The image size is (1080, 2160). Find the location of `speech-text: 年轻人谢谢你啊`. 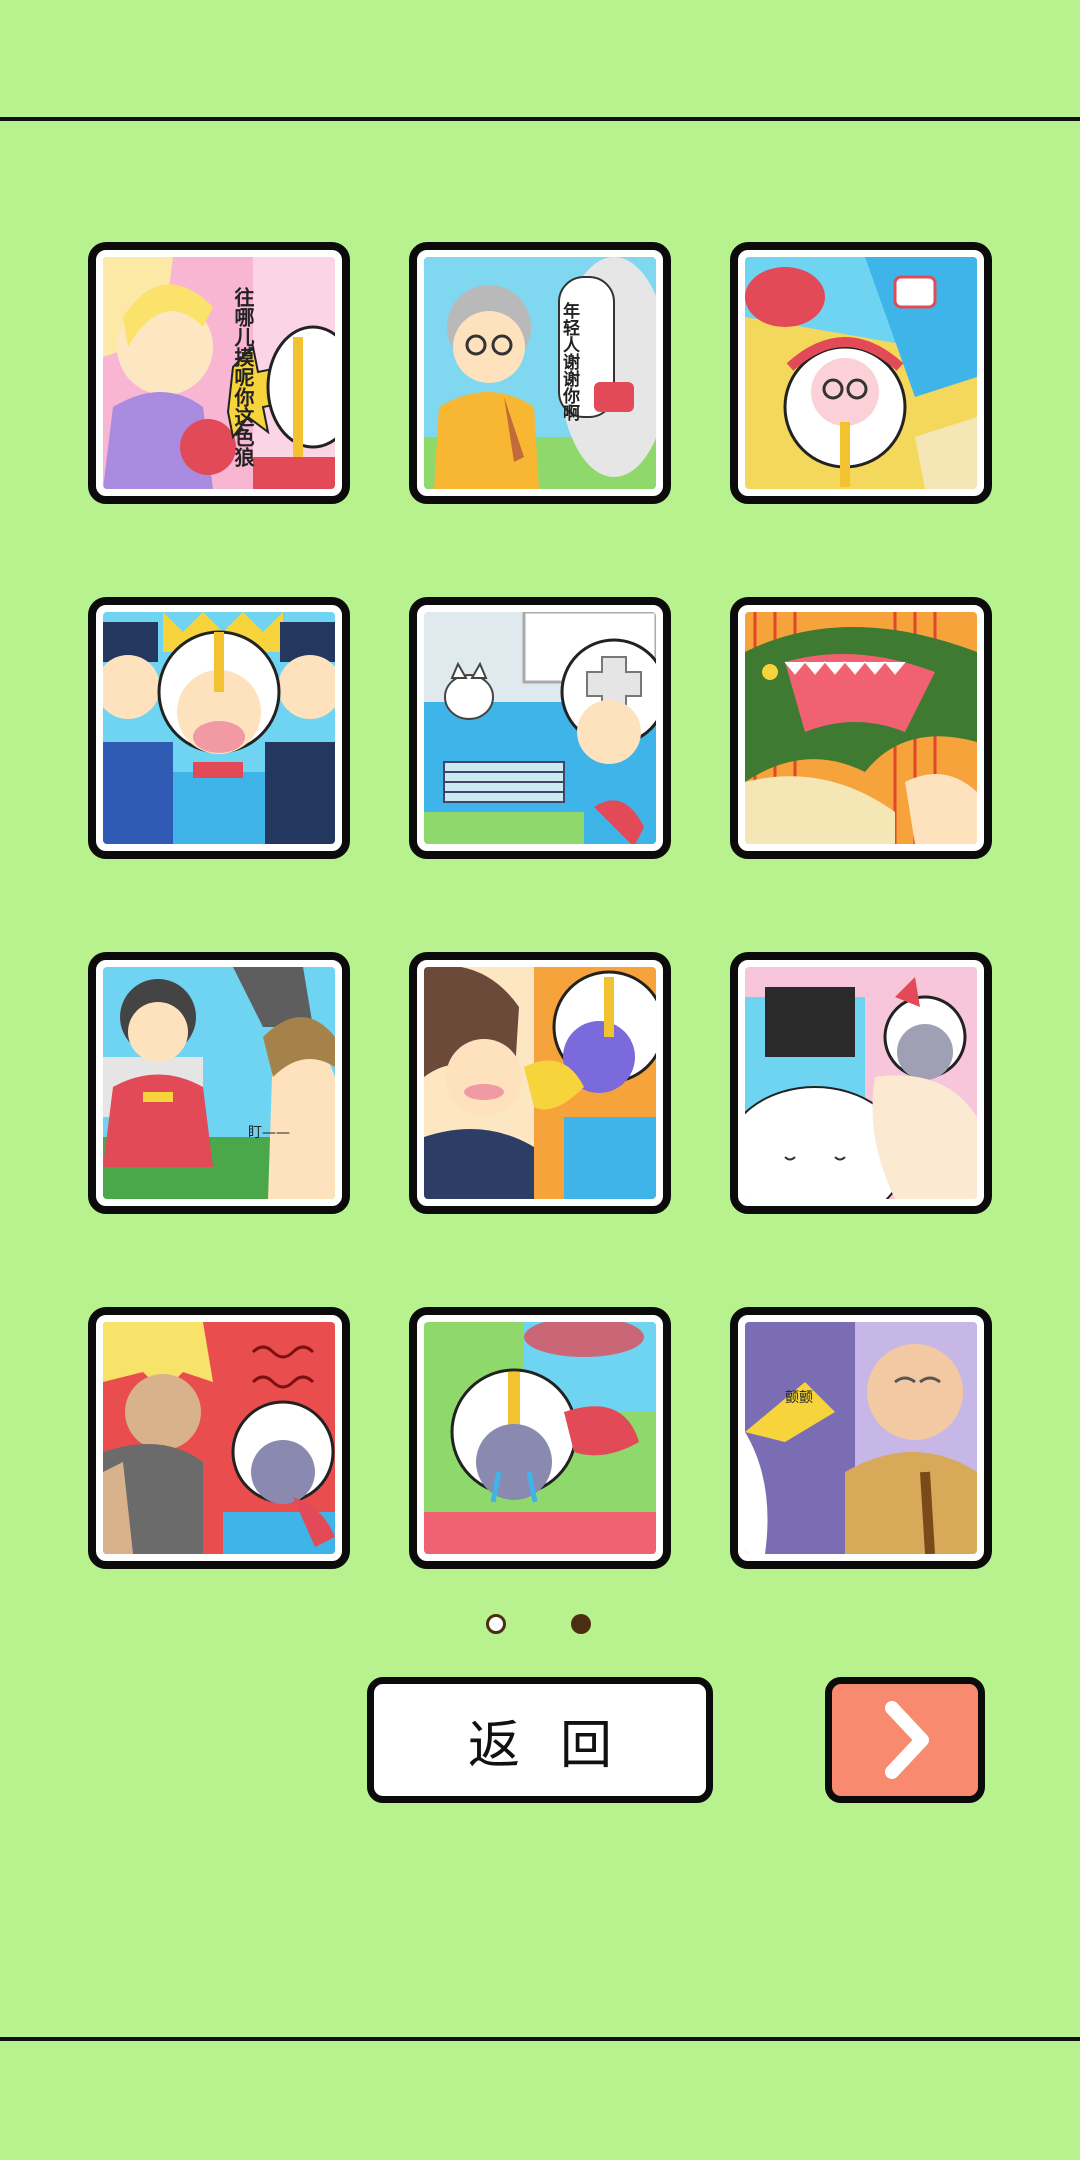

speech-text: 年轻人谢谢你啊 is located at coordinates (570, 361).